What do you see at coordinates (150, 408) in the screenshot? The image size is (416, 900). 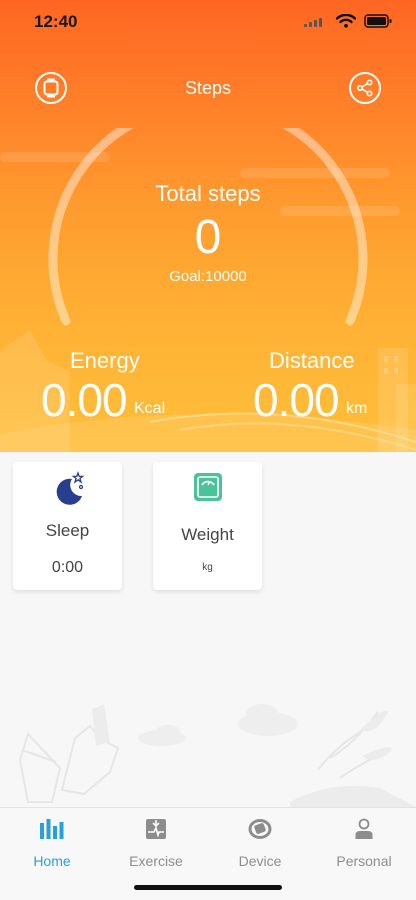 I see `energy-unit: Kcal` at bounding box center [150, 408].